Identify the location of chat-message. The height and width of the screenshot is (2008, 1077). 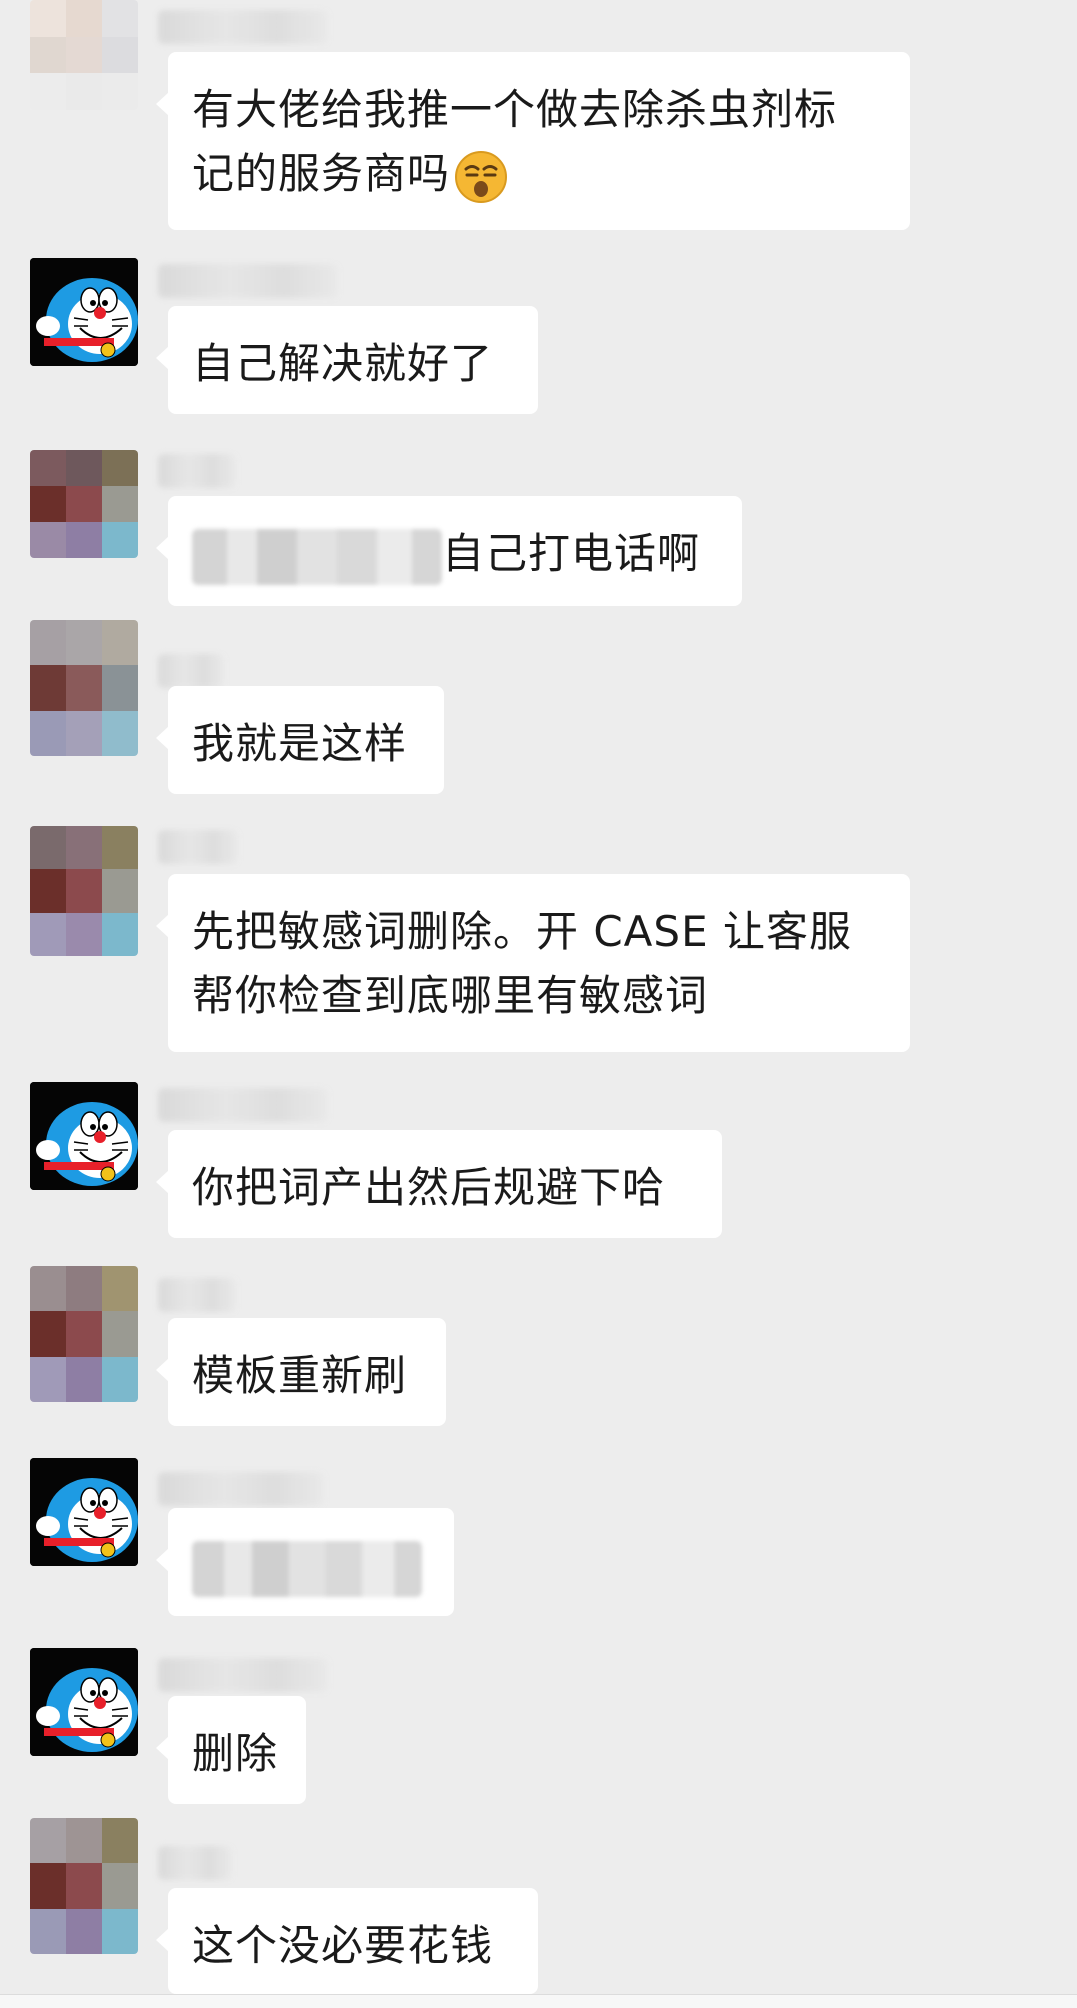
(538, 1538).